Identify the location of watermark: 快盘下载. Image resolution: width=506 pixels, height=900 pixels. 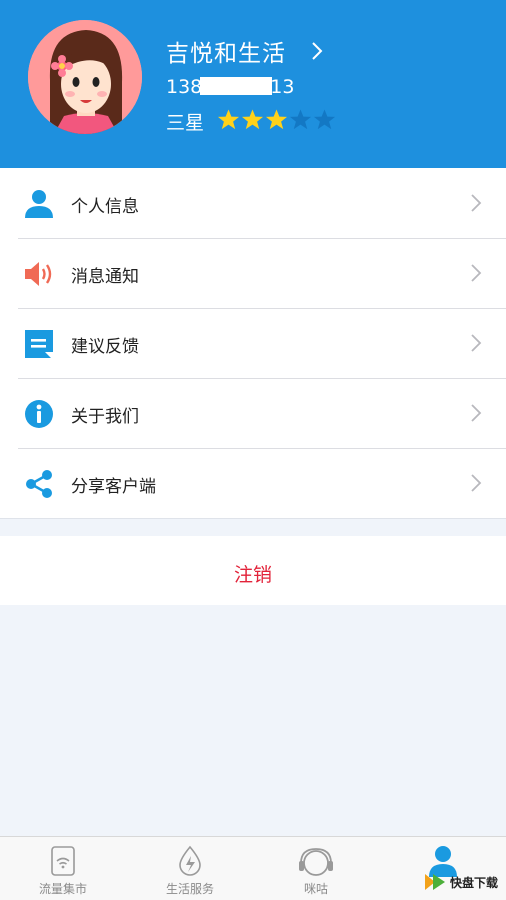
(460, 882).